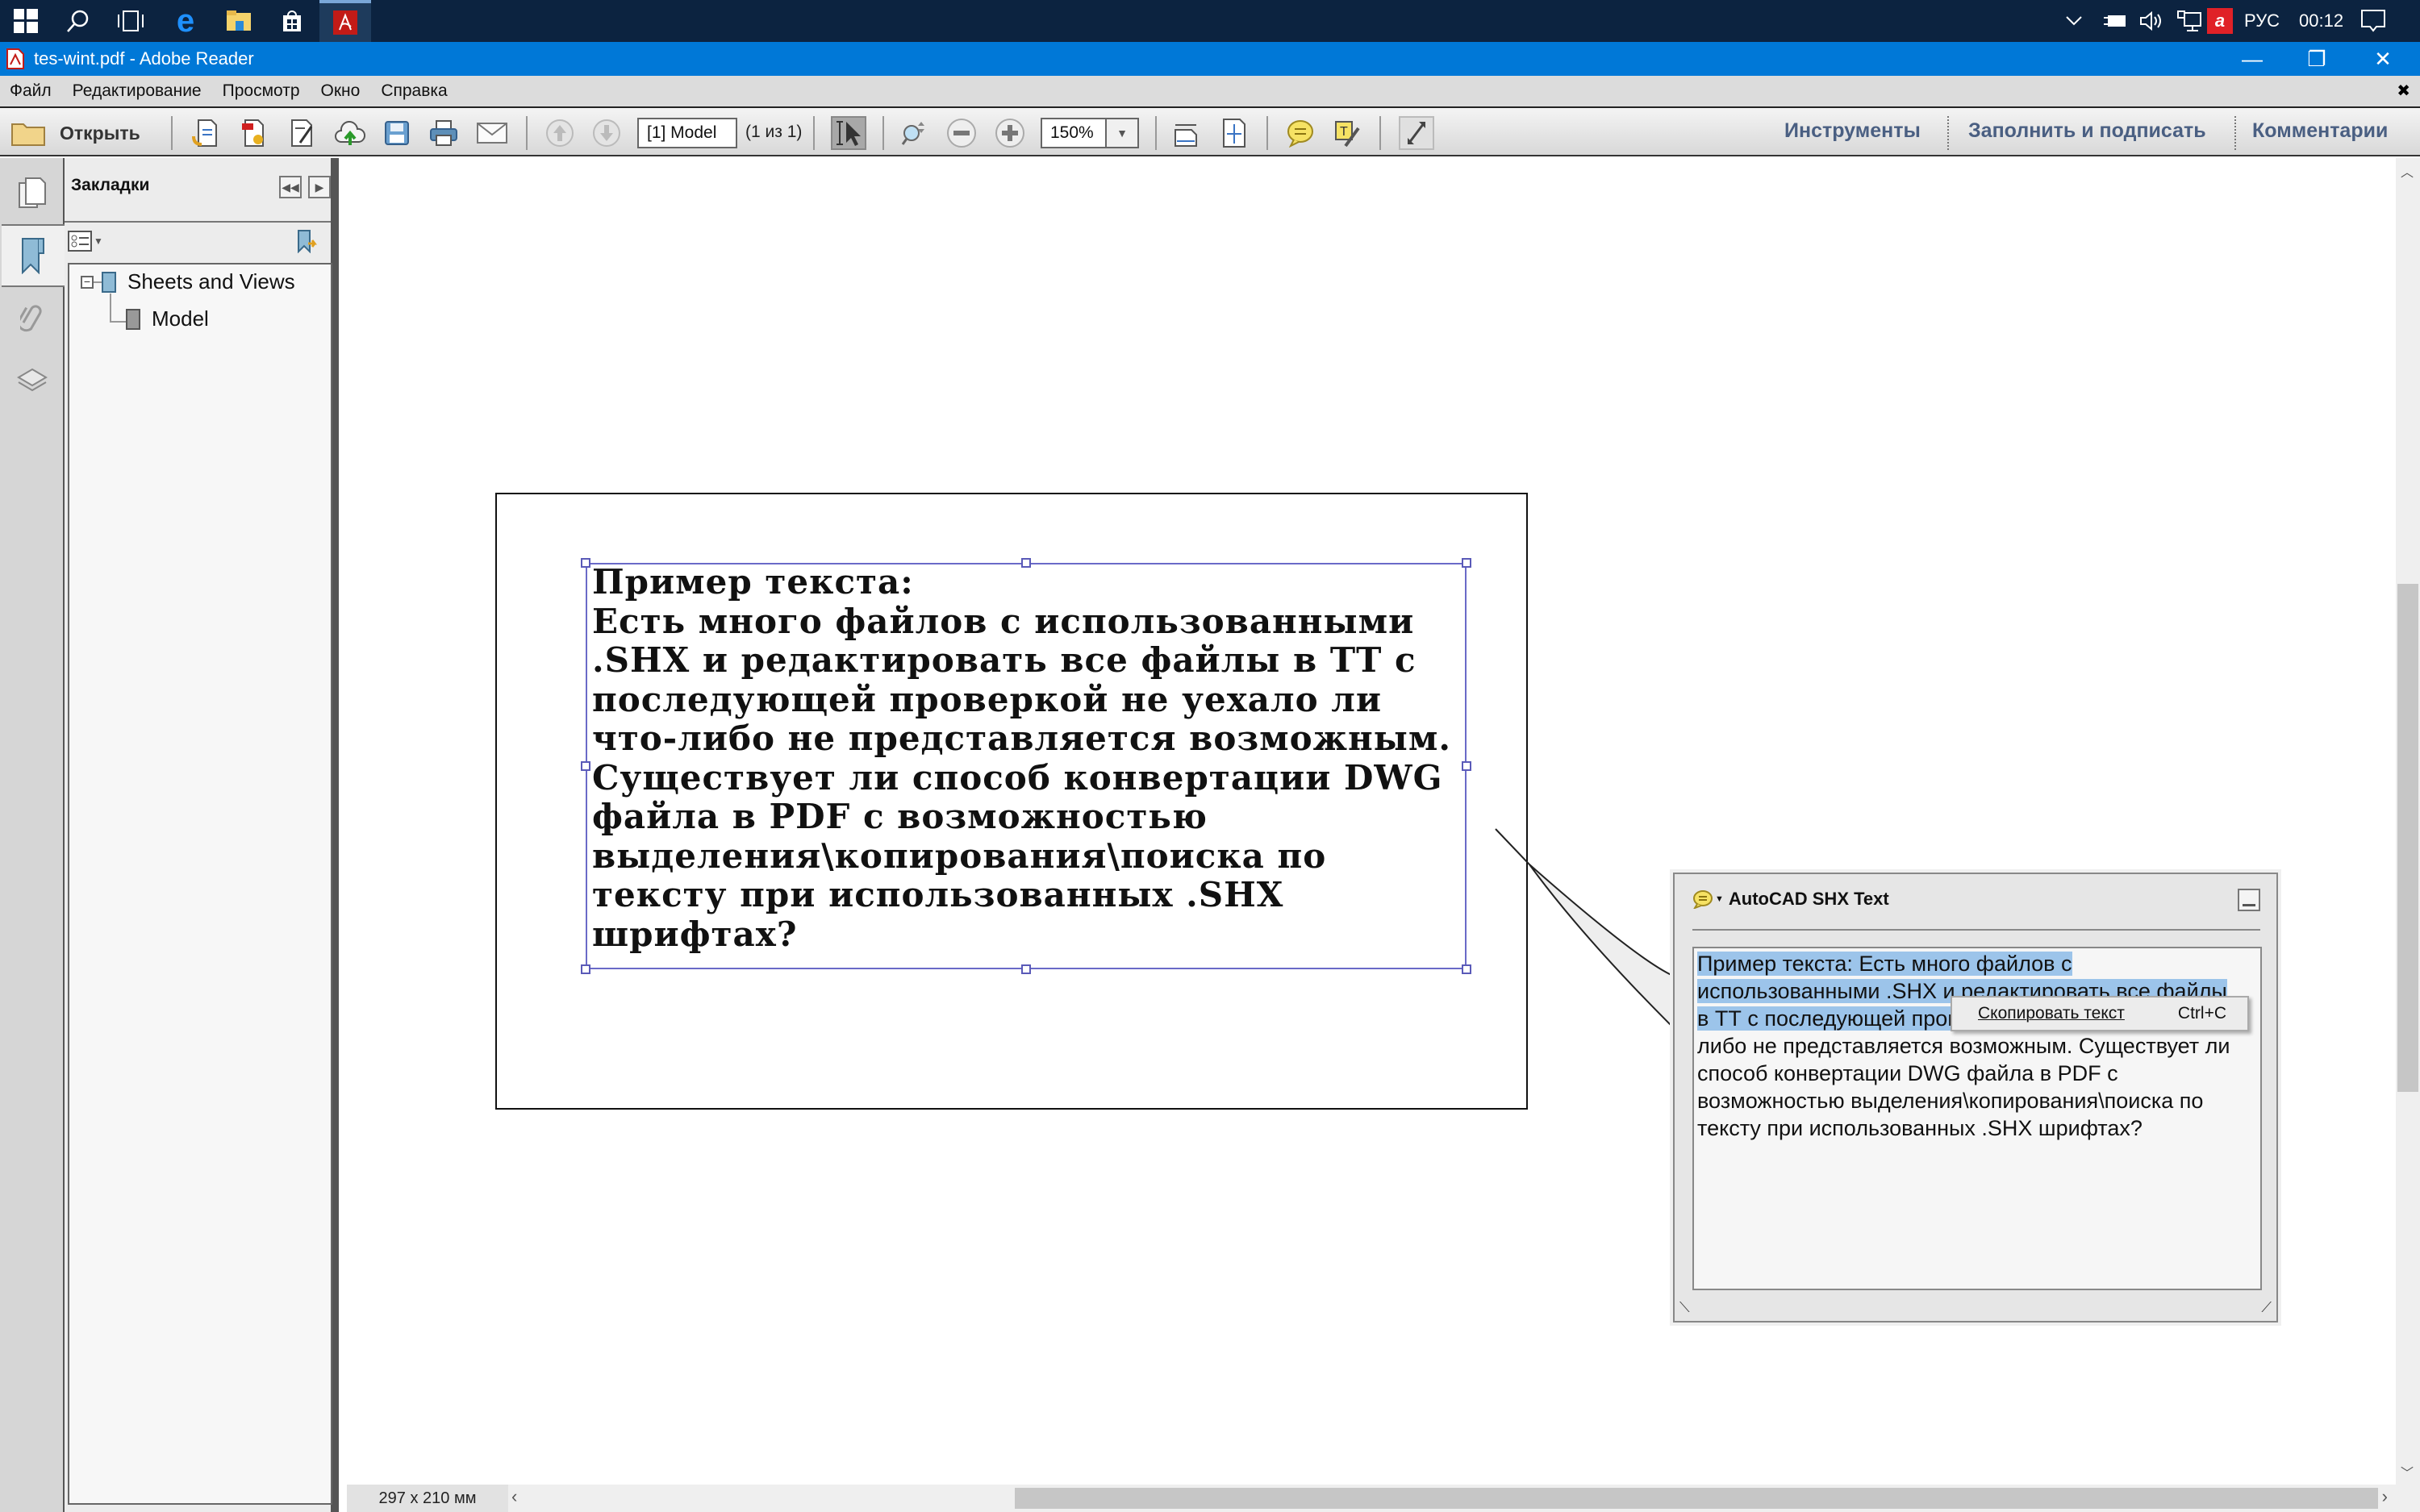 The width and height of the screenshot is (2420, 1512). What do you see at coordinates (2385, 1496) in the screenshot?
I see `scroll-right-arrow-icon: ›` at bounding box center [2385, 1496].